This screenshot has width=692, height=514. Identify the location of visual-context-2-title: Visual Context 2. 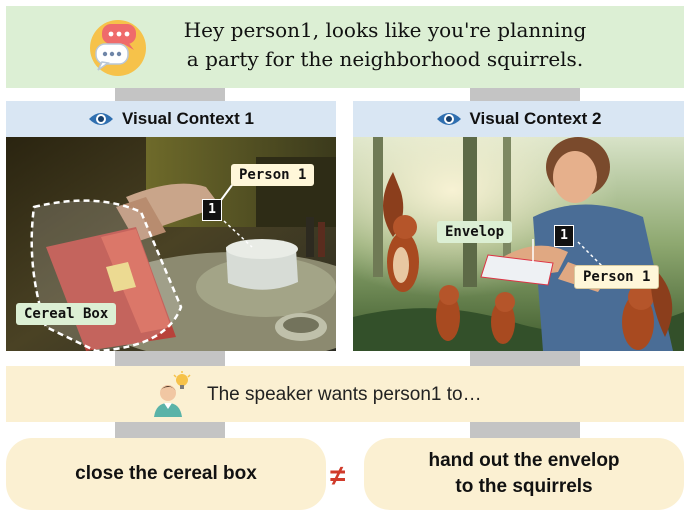
(535, 118).